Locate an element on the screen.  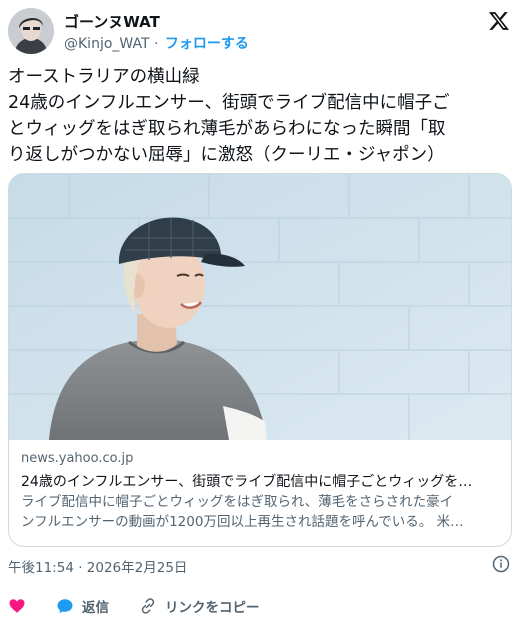
link-icon is located at coordinates (148, 606).